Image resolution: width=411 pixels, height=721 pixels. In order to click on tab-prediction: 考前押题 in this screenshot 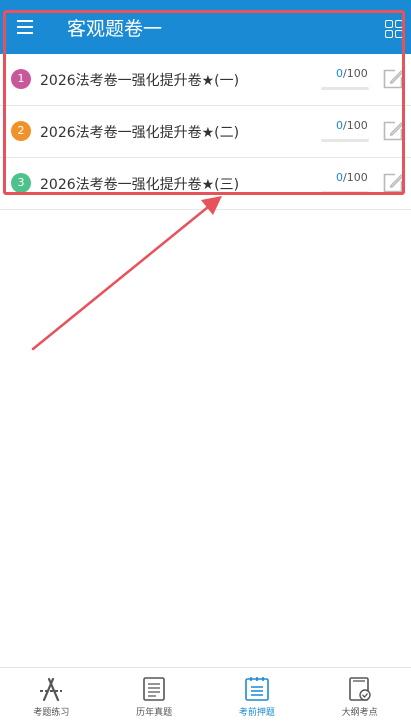, I will do `click(257, 694)`.